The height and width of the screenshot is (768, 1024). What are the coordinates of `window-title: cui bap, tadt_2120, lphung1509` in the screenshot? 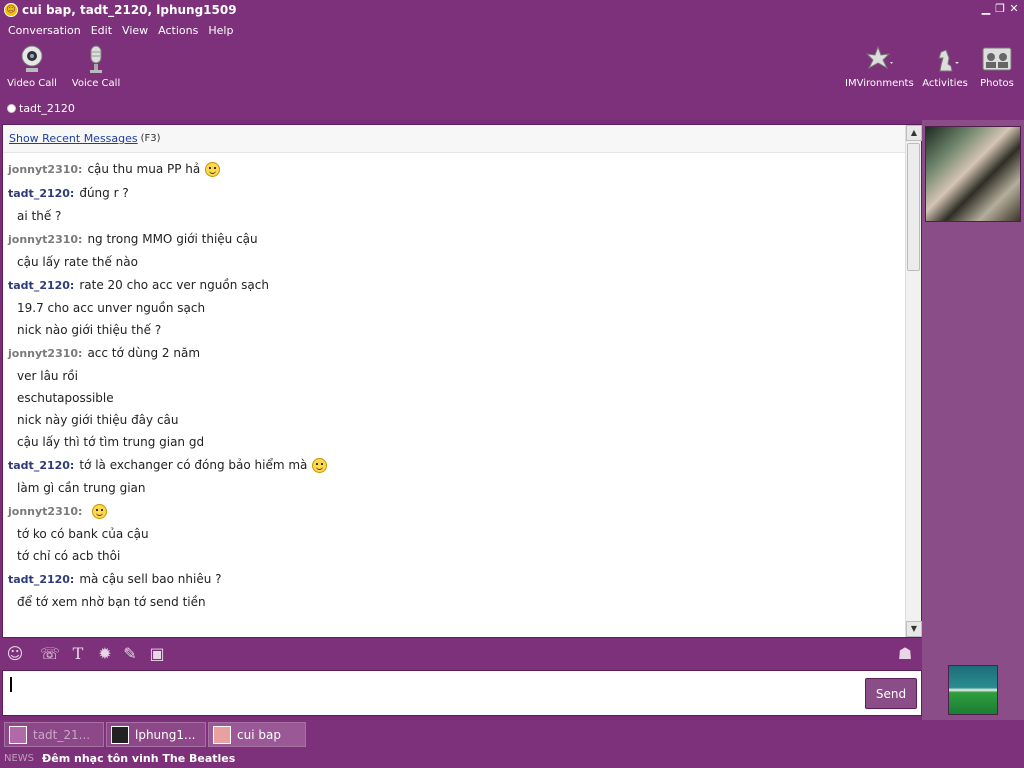 It's located at (129, 10).